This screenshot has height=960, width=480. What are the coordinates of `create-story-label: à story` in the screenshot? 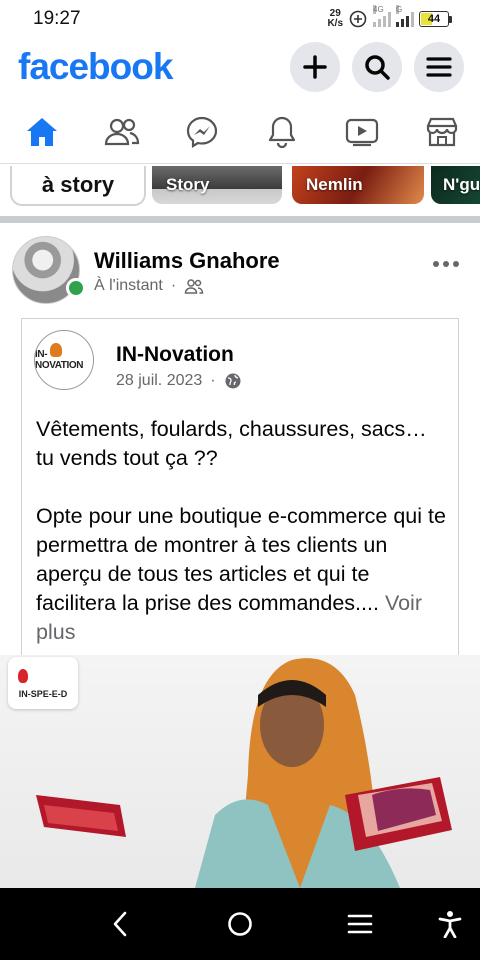 It's located at (78, 184).